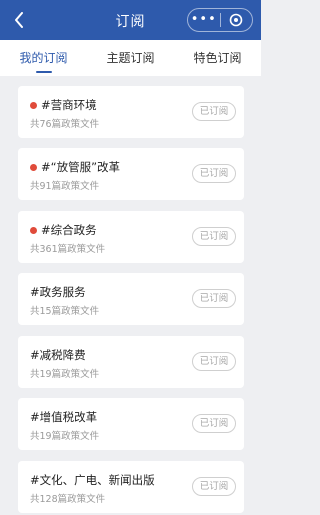 The height and width of the screenshot is (515, 320). I want to click on capsule-menu: •••, so click(220, 20).